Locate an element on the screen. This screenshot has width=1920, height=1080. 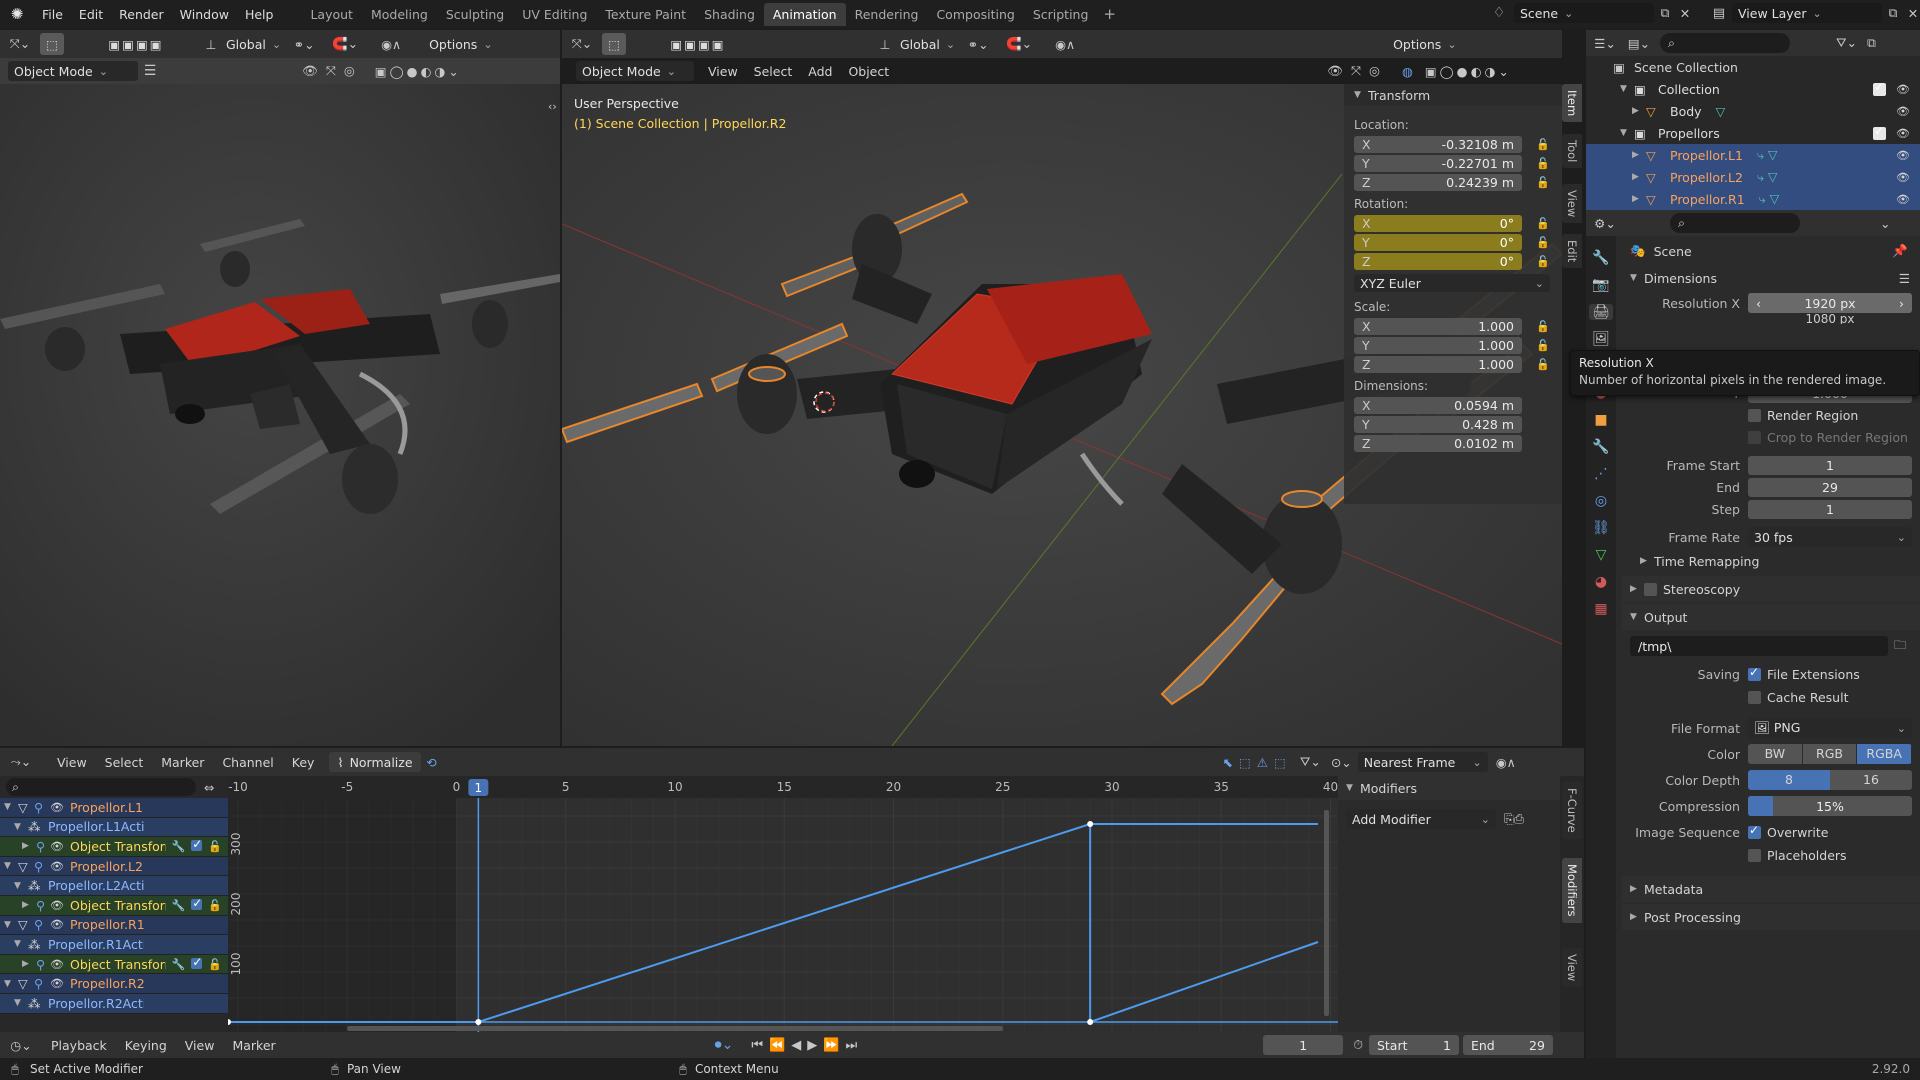
sidebar-tab-view: View is located at coordinates (1572, 204).